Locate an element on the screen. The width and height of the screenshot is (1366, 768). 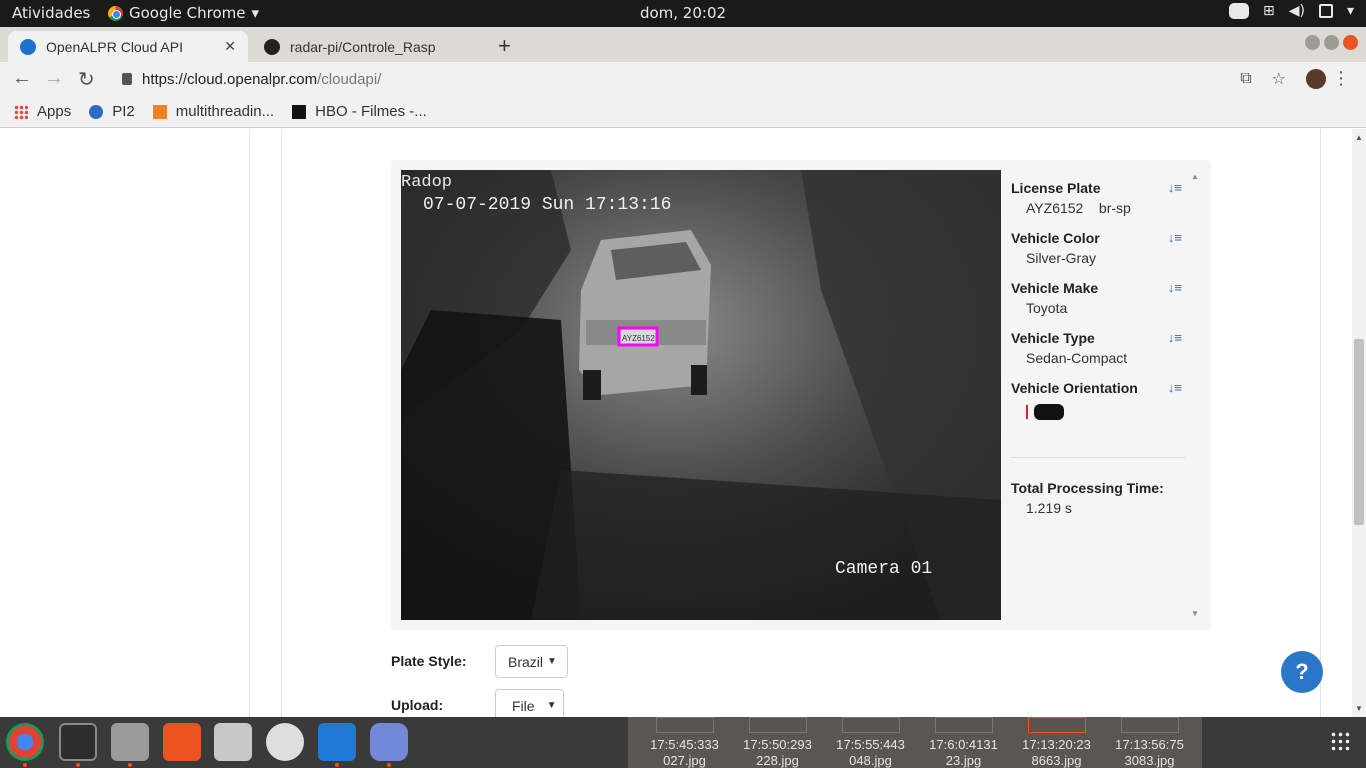
clock: dom, 20:02 is located at coordinates (683, 13).